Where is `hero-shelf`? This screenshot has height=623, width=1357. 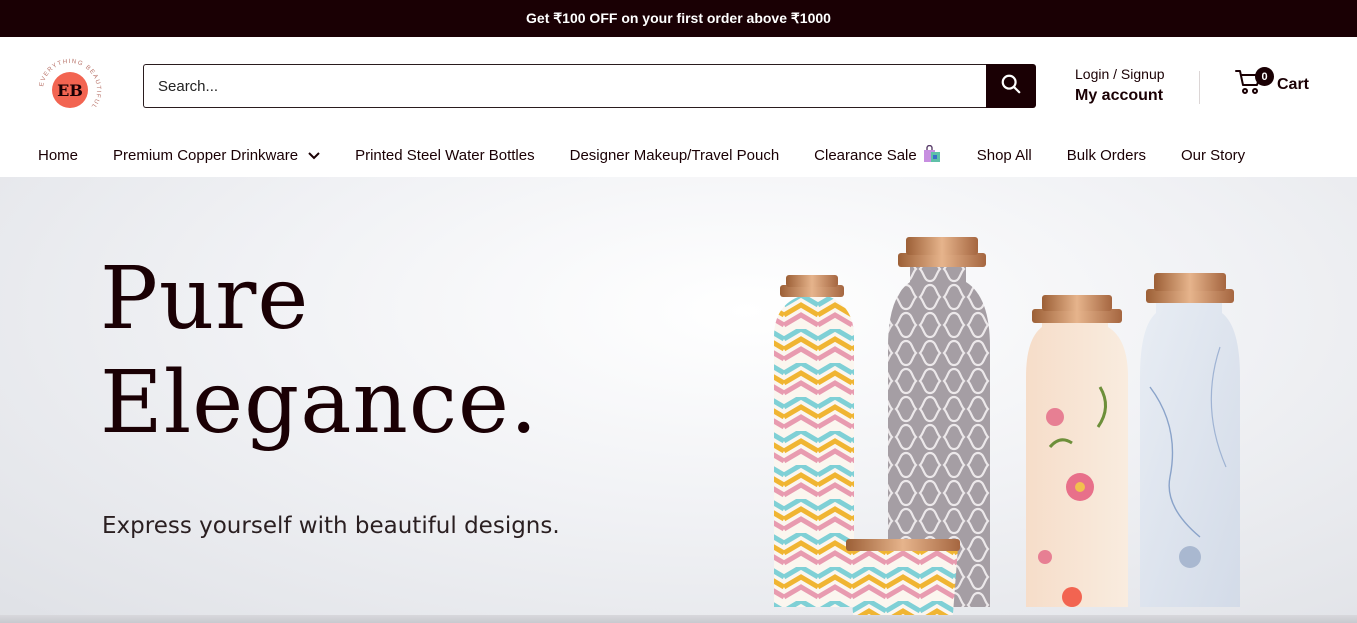 hero-shelf is located at coordinates (678, 619).